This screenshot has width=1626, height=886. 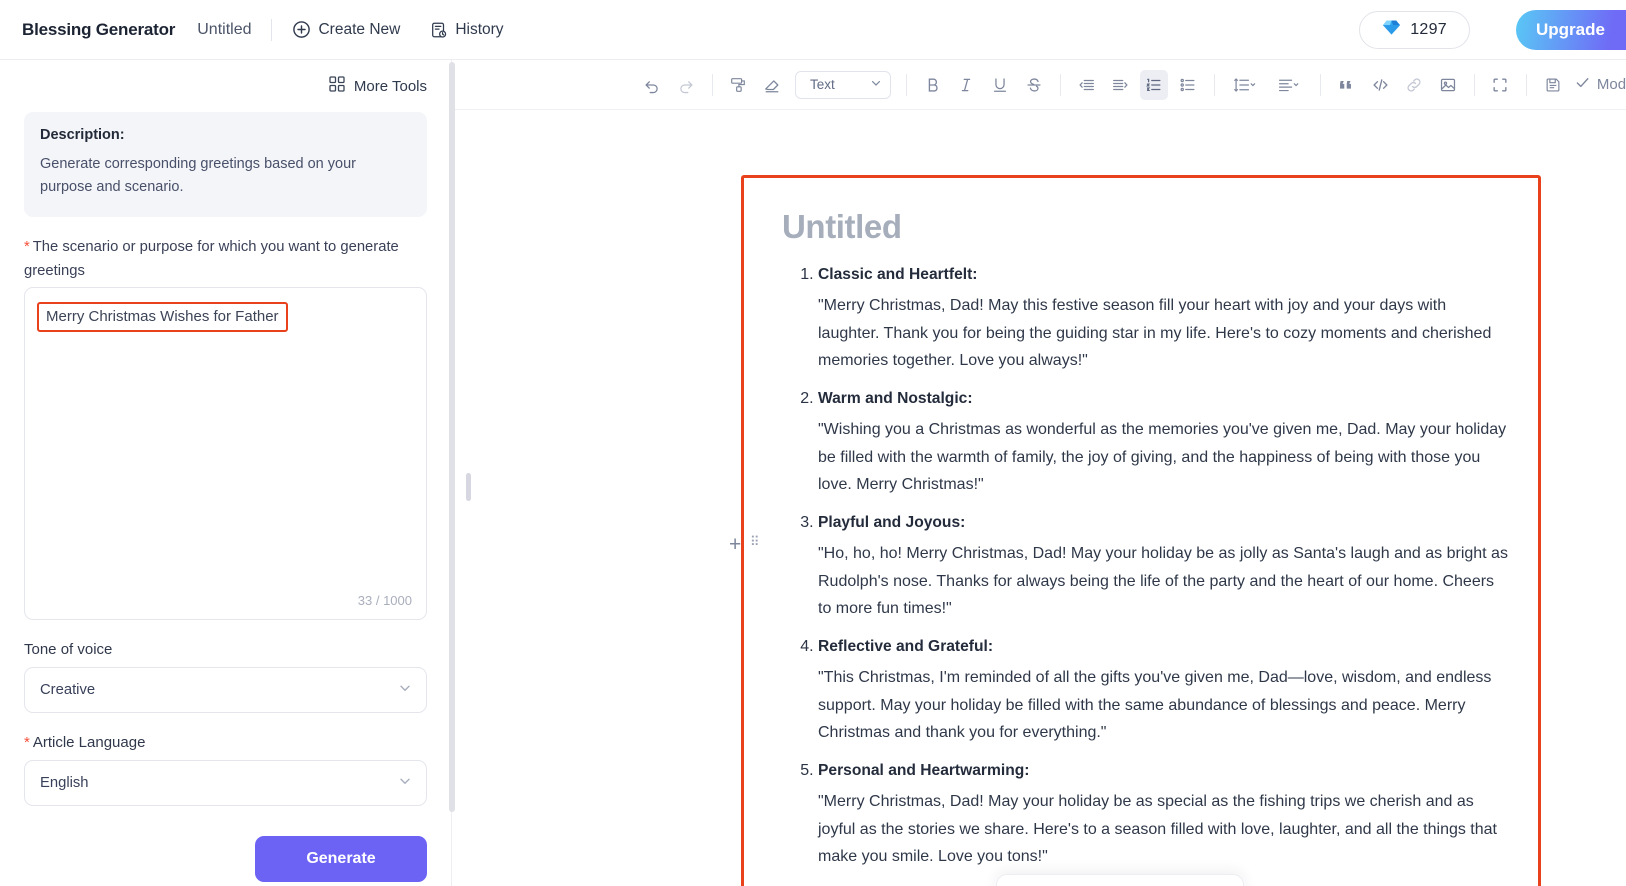 What do you see at coordinates (738, 85) in the screenshot?
I see `format-paint-icon` at bounding box center [738, 85].